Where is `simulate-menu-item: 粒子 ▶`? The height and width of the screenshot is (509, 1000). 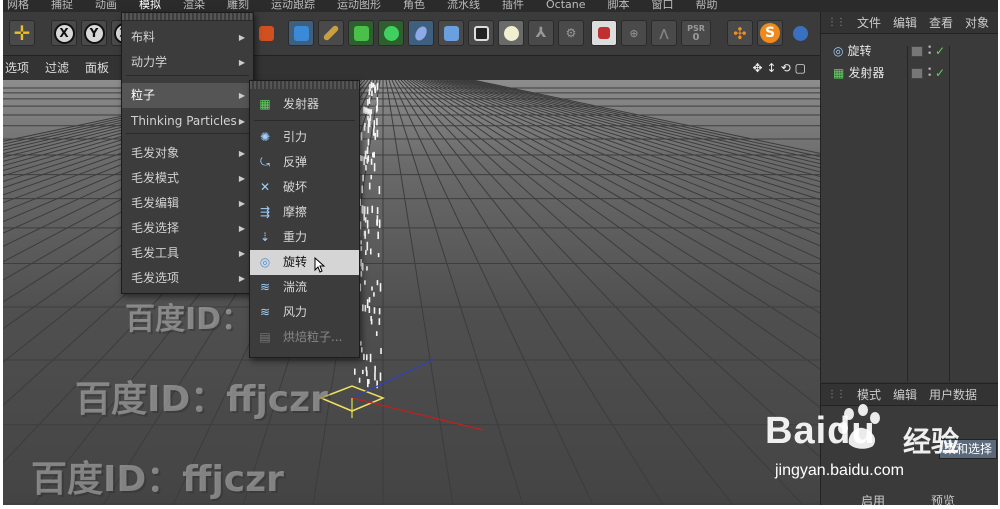 simulate-menu-item: 粒子 ▶ is located at coordinates (187, 95).